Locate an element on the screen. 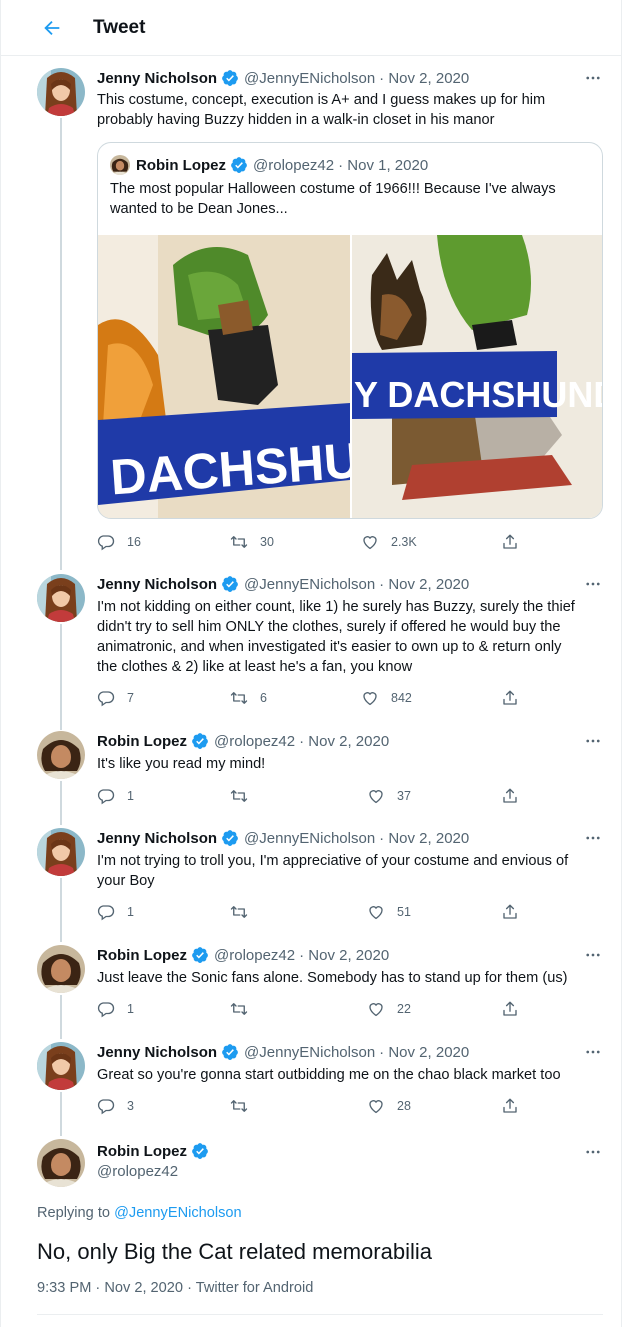  quoted-image-left: DACHSHUN is located at coordinates (224, 376).